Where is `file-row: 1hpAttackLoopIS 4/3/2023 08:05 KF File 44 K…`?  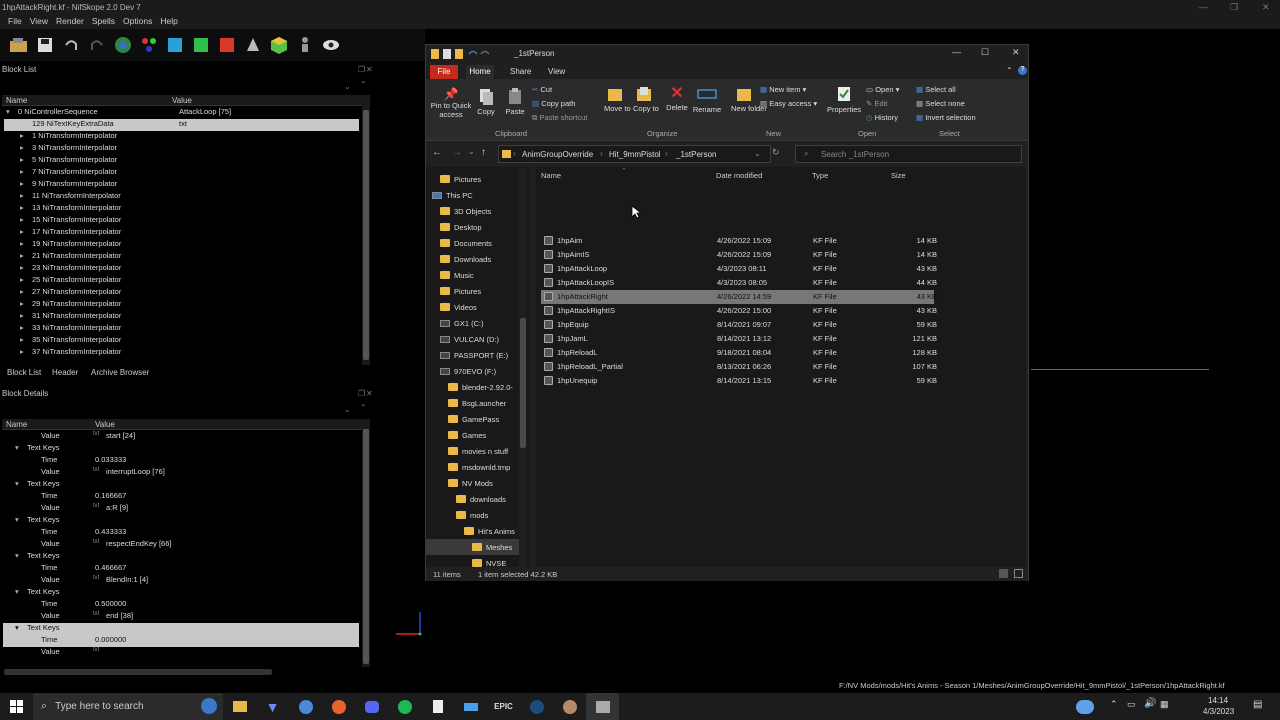
file-row: 1hpAttackLoopIS 4/3/2023 08:05 KF File 44 K… is located at coordinates (739, 283).